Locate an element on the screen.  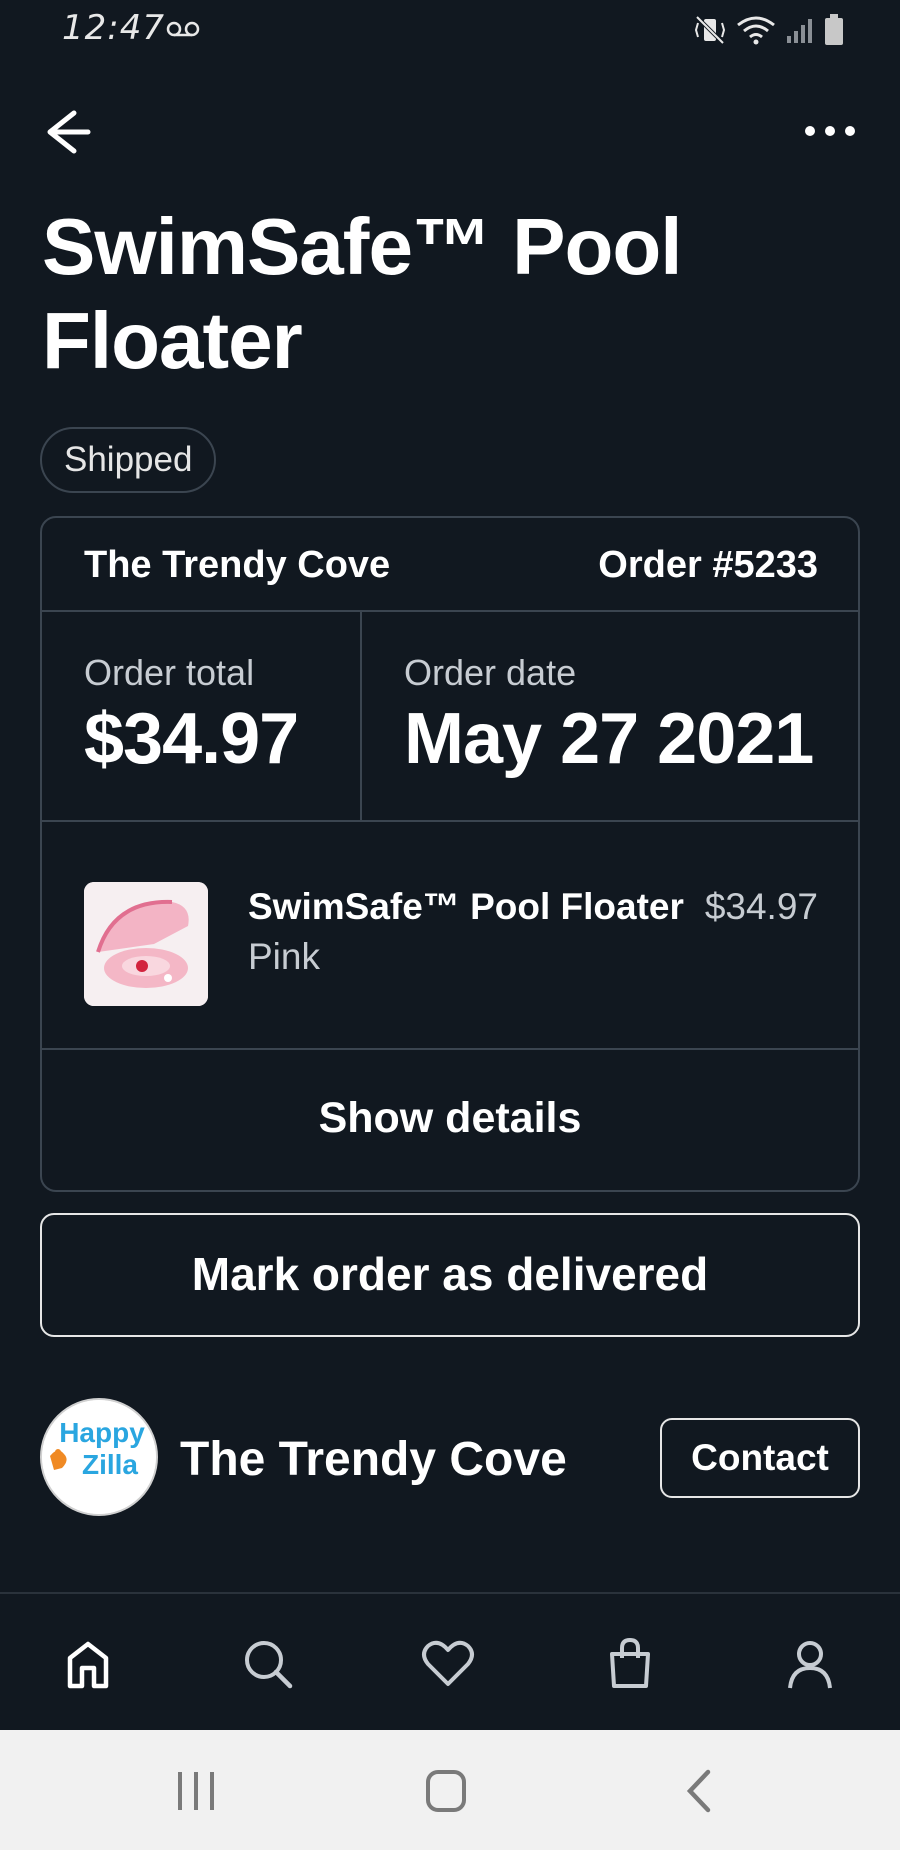
page-title: SwimSafe™ Pool Floater is located at coordinates (362, 293).